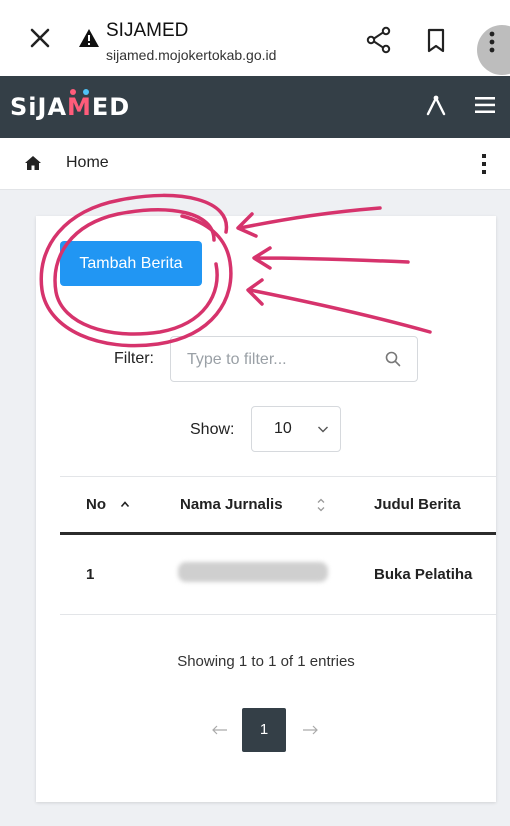 Image resolution: width=510 pixels, height=826 pixels. I want to click on network-icon, so click(436, 106).